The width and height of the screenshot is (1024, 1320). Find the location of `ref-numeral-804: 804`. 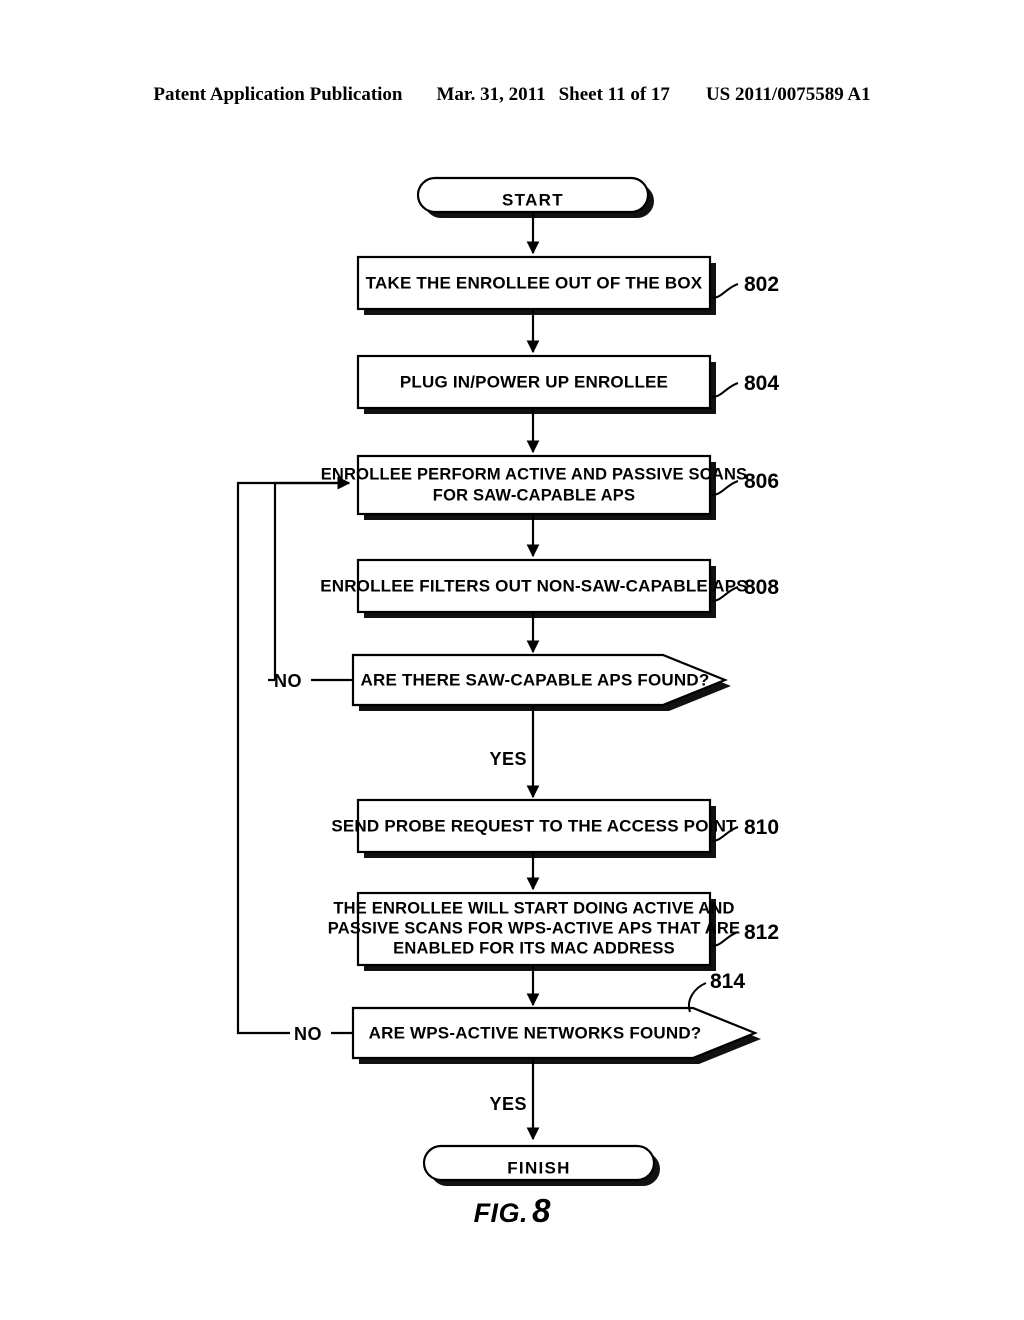

ref-numeral-804: 804 is located at coordinates (761, 383).